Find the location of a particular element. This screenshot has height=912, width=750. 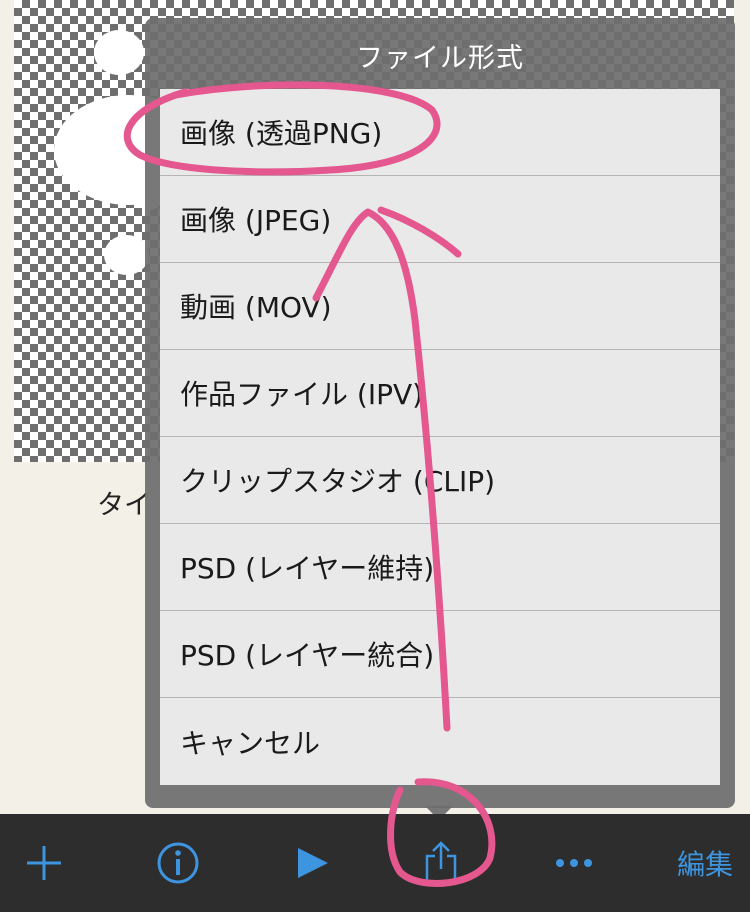

menu-item-mov: 動画 (MOV) is located at coordinates (440, 306).